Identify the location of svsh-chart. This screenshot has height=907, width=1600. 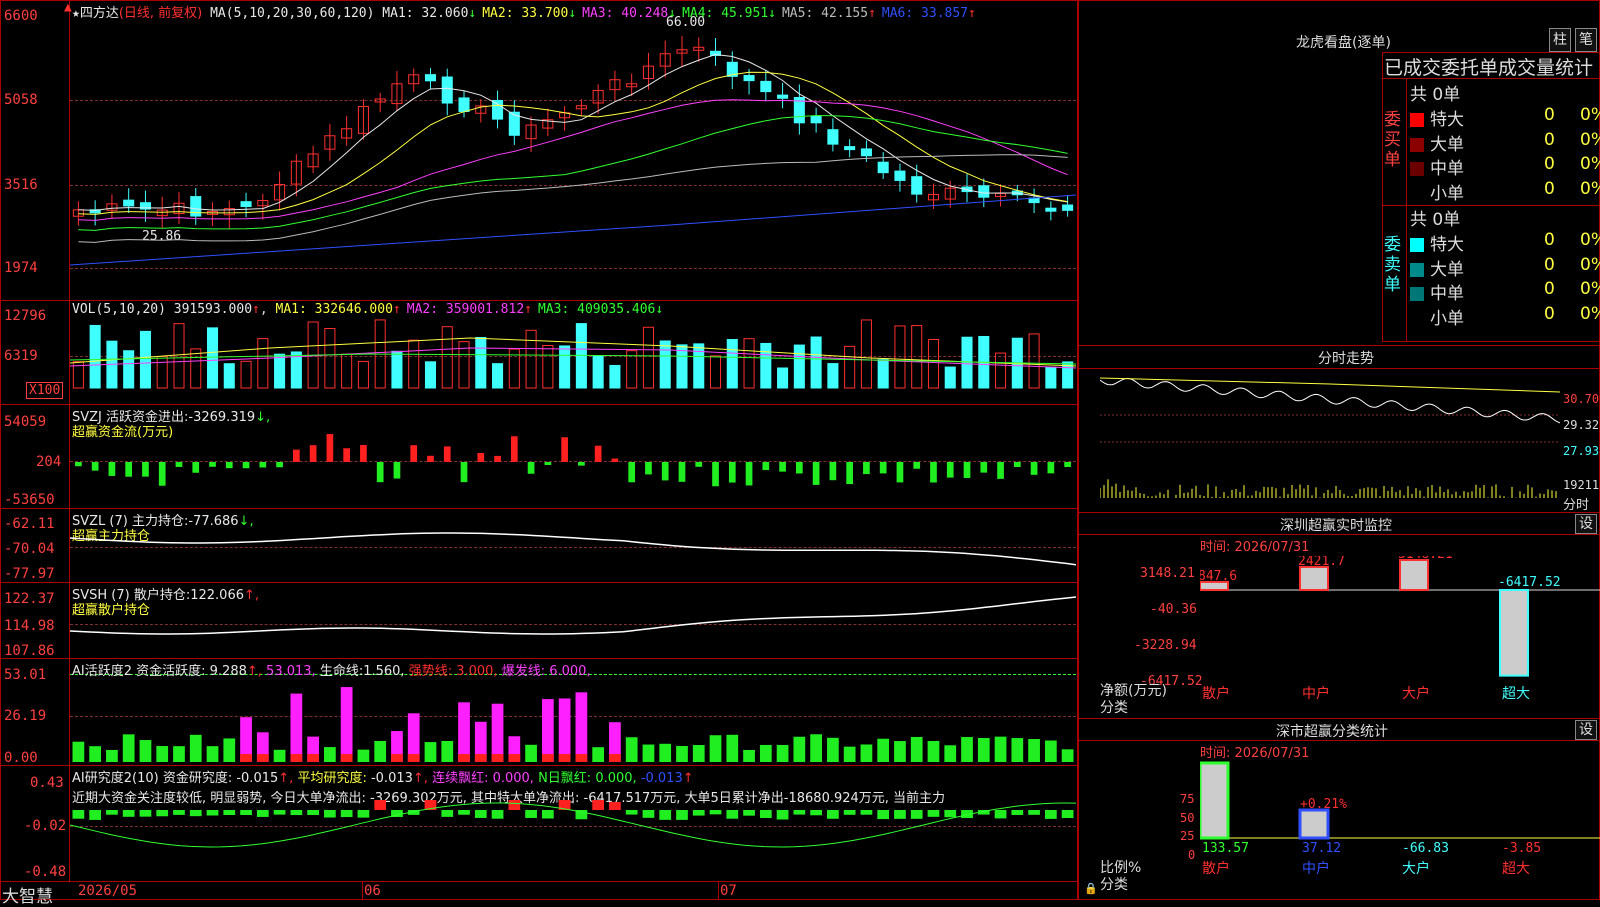
(573, 626).